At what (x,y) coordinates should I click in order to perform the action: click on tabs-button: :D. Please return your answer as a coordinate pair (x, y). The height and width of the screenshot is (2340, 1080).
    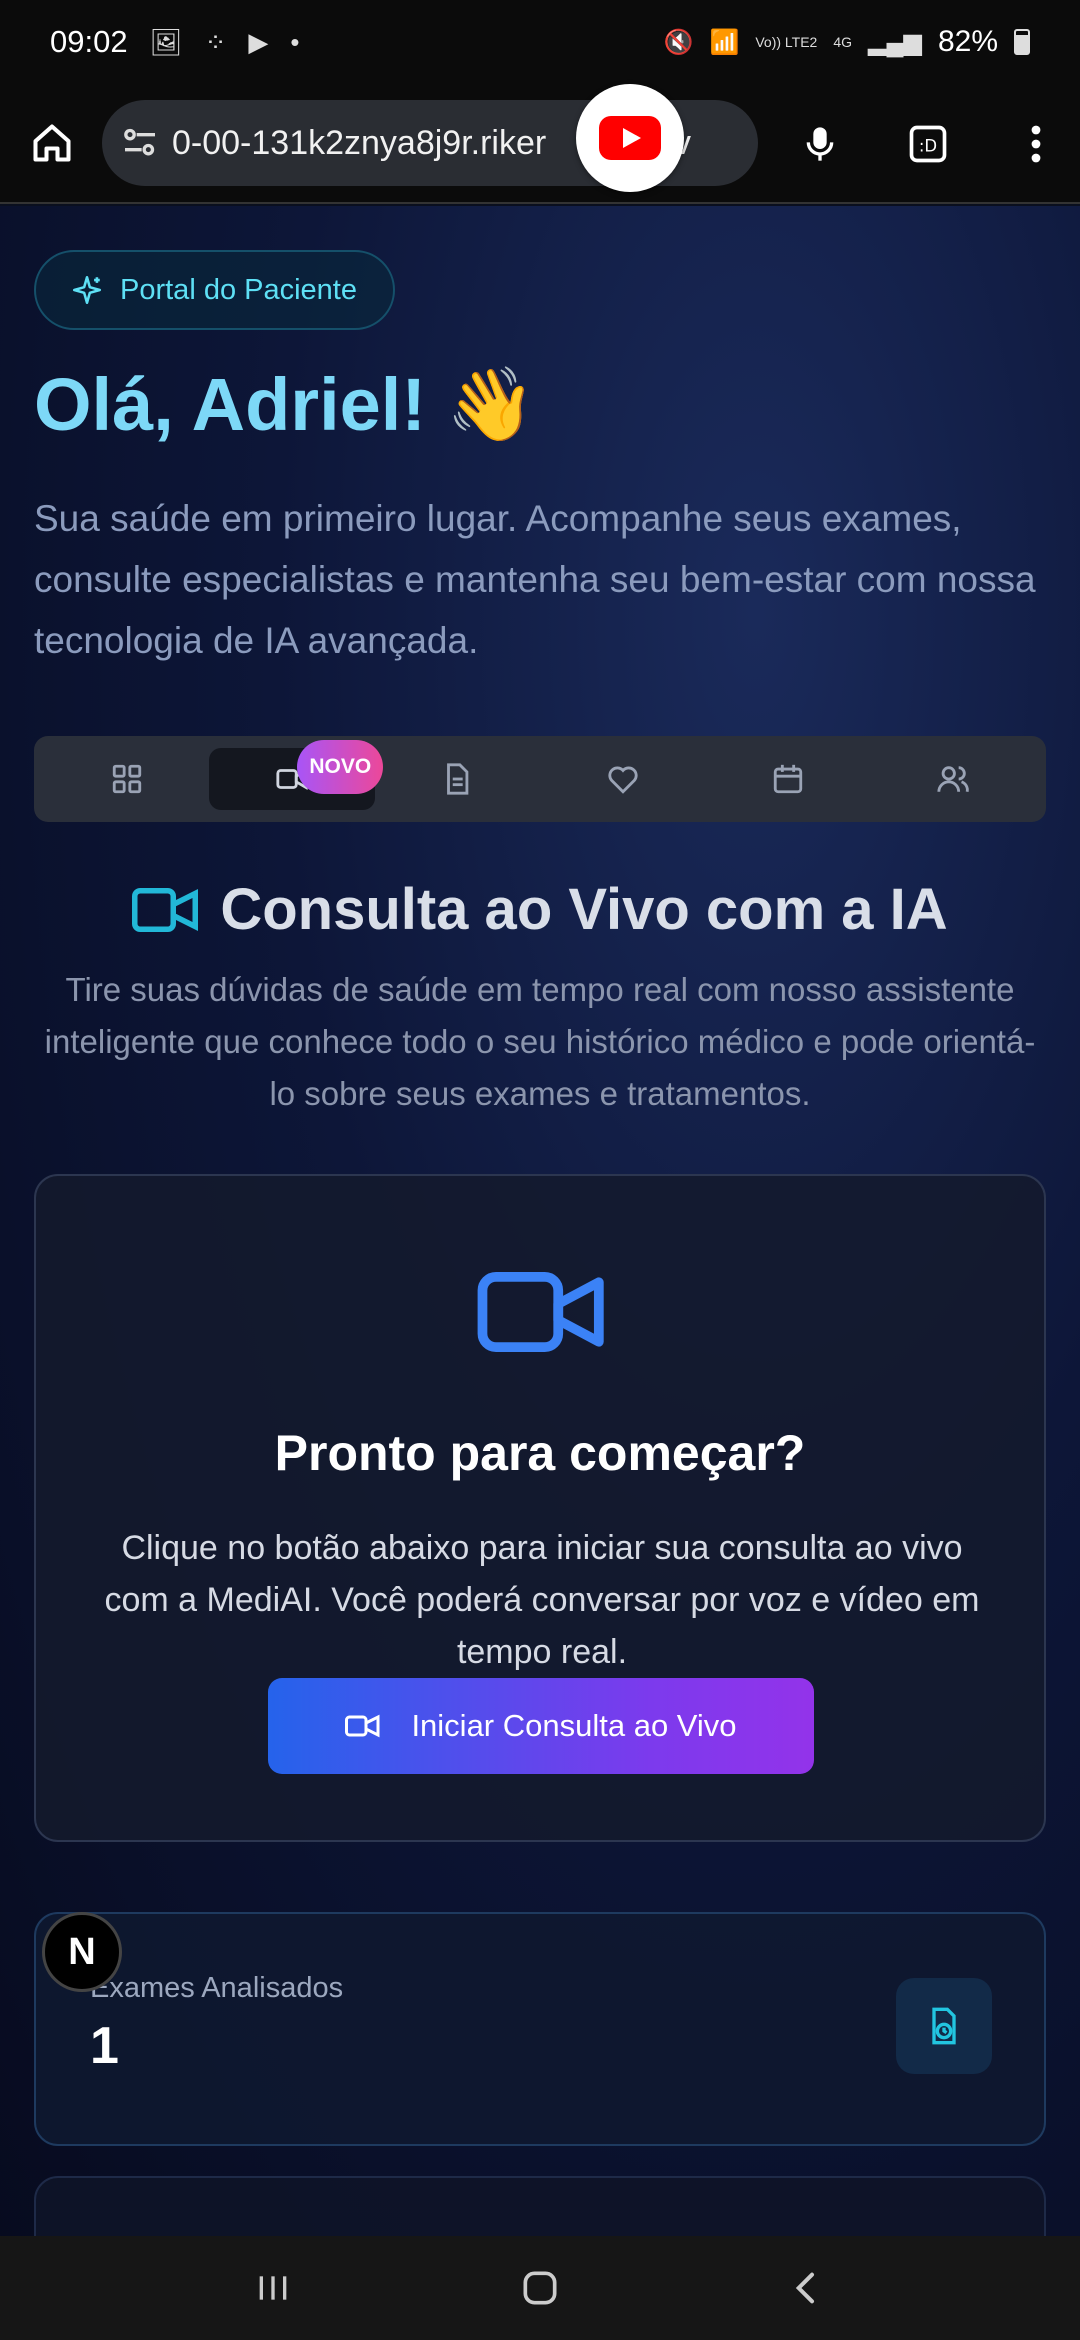
    Looking at the image, I should click on (928, 144).